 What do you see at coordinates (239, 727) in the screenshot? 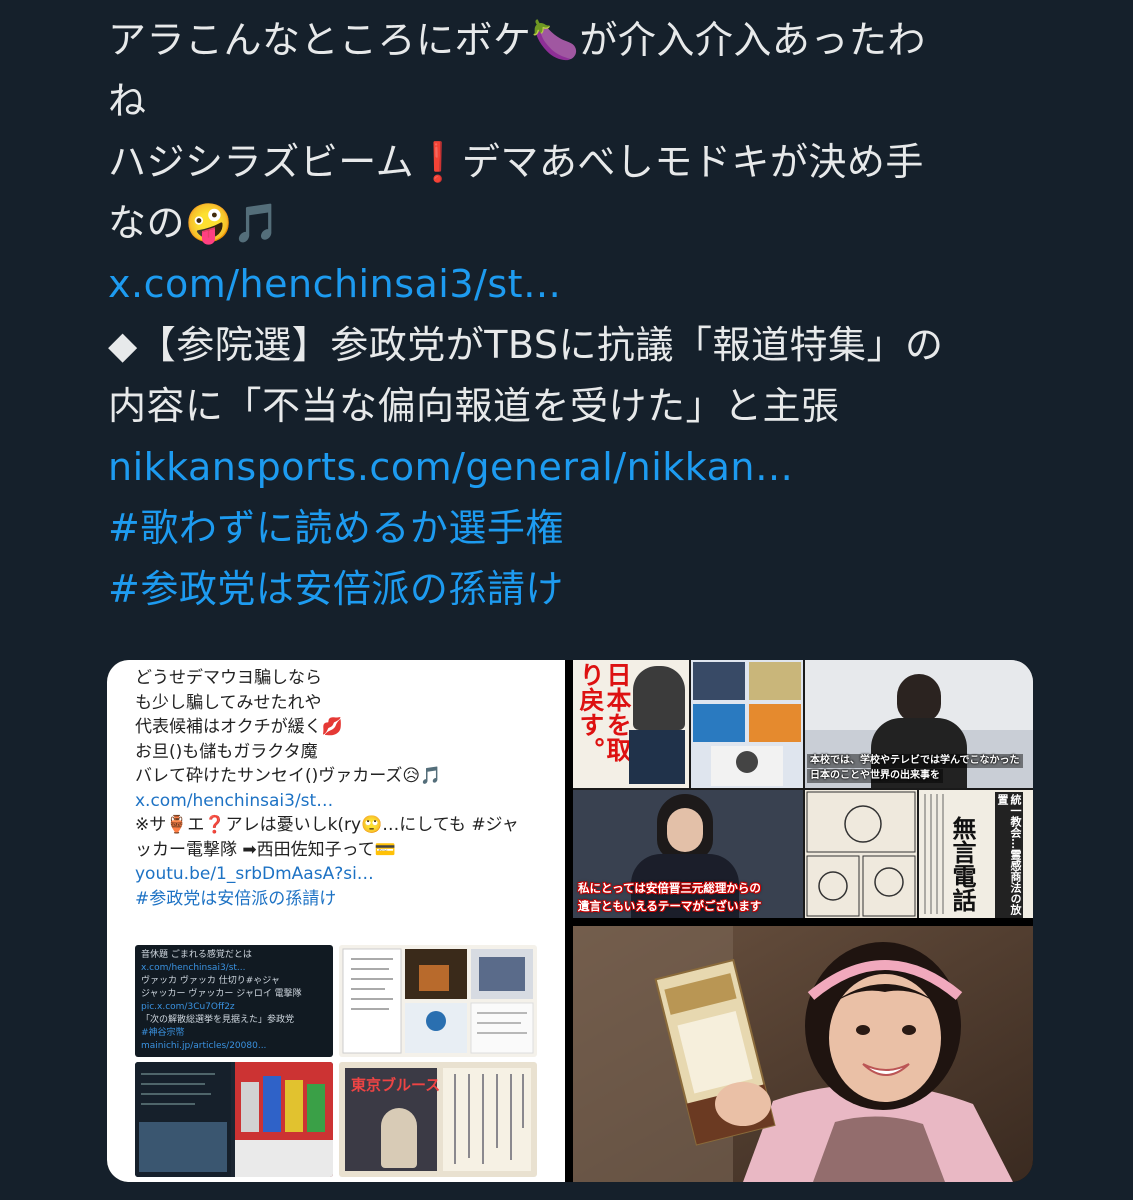
I see `screenshot-line: 代表候補はオクチが緩く💋` at bounding box center [239, 727].